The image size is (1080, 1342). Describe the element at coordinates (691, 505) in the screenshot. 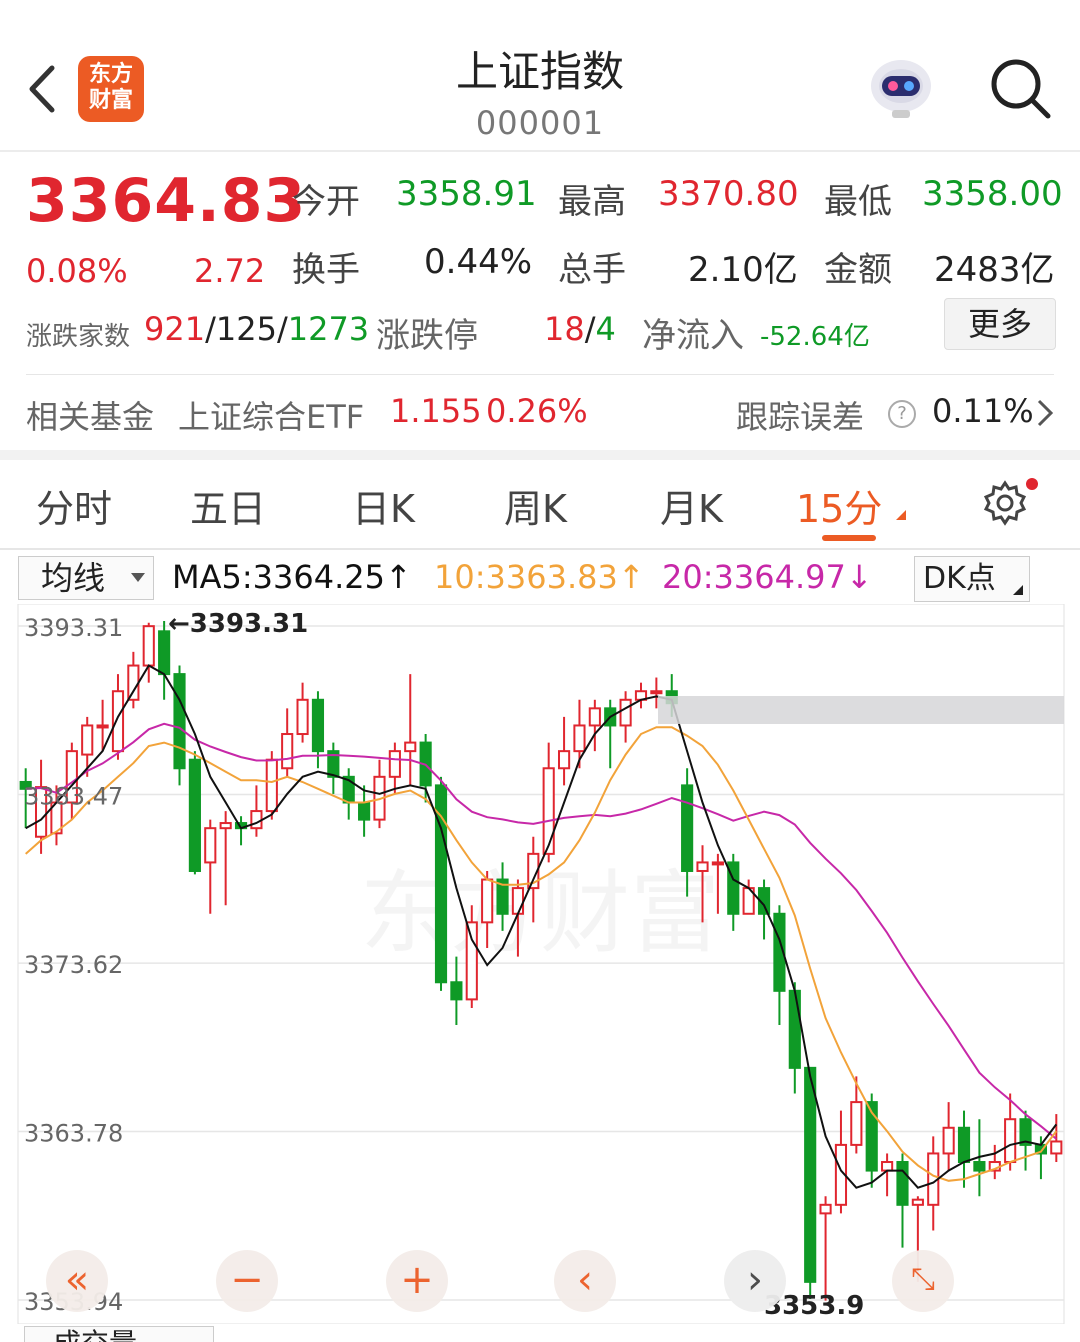

I see `tab-monthly-k: 月K` at that location.